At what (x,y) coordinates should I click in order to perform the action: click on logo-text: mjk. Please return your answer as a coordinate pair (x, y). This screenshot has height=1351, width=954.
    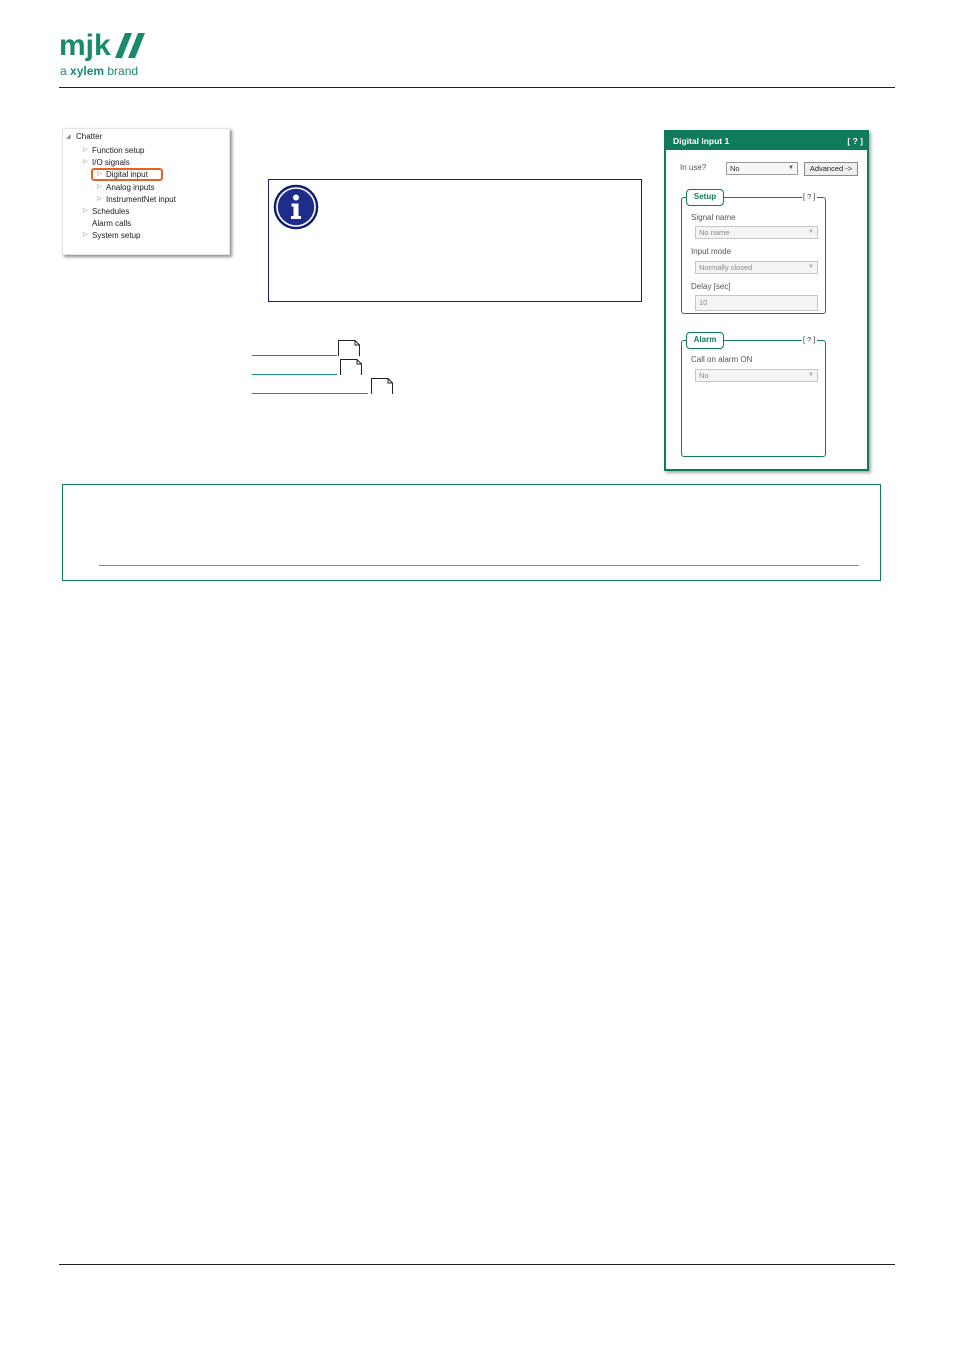
    Looking at the image, I should click on (85, 46).